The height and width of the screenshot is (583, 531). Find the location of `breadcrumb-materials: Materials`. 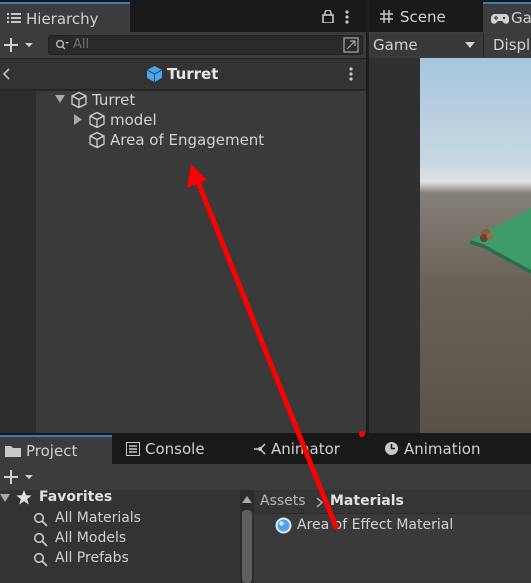

breadcrumb-materials: Materials is located at coordinates (367, 501).